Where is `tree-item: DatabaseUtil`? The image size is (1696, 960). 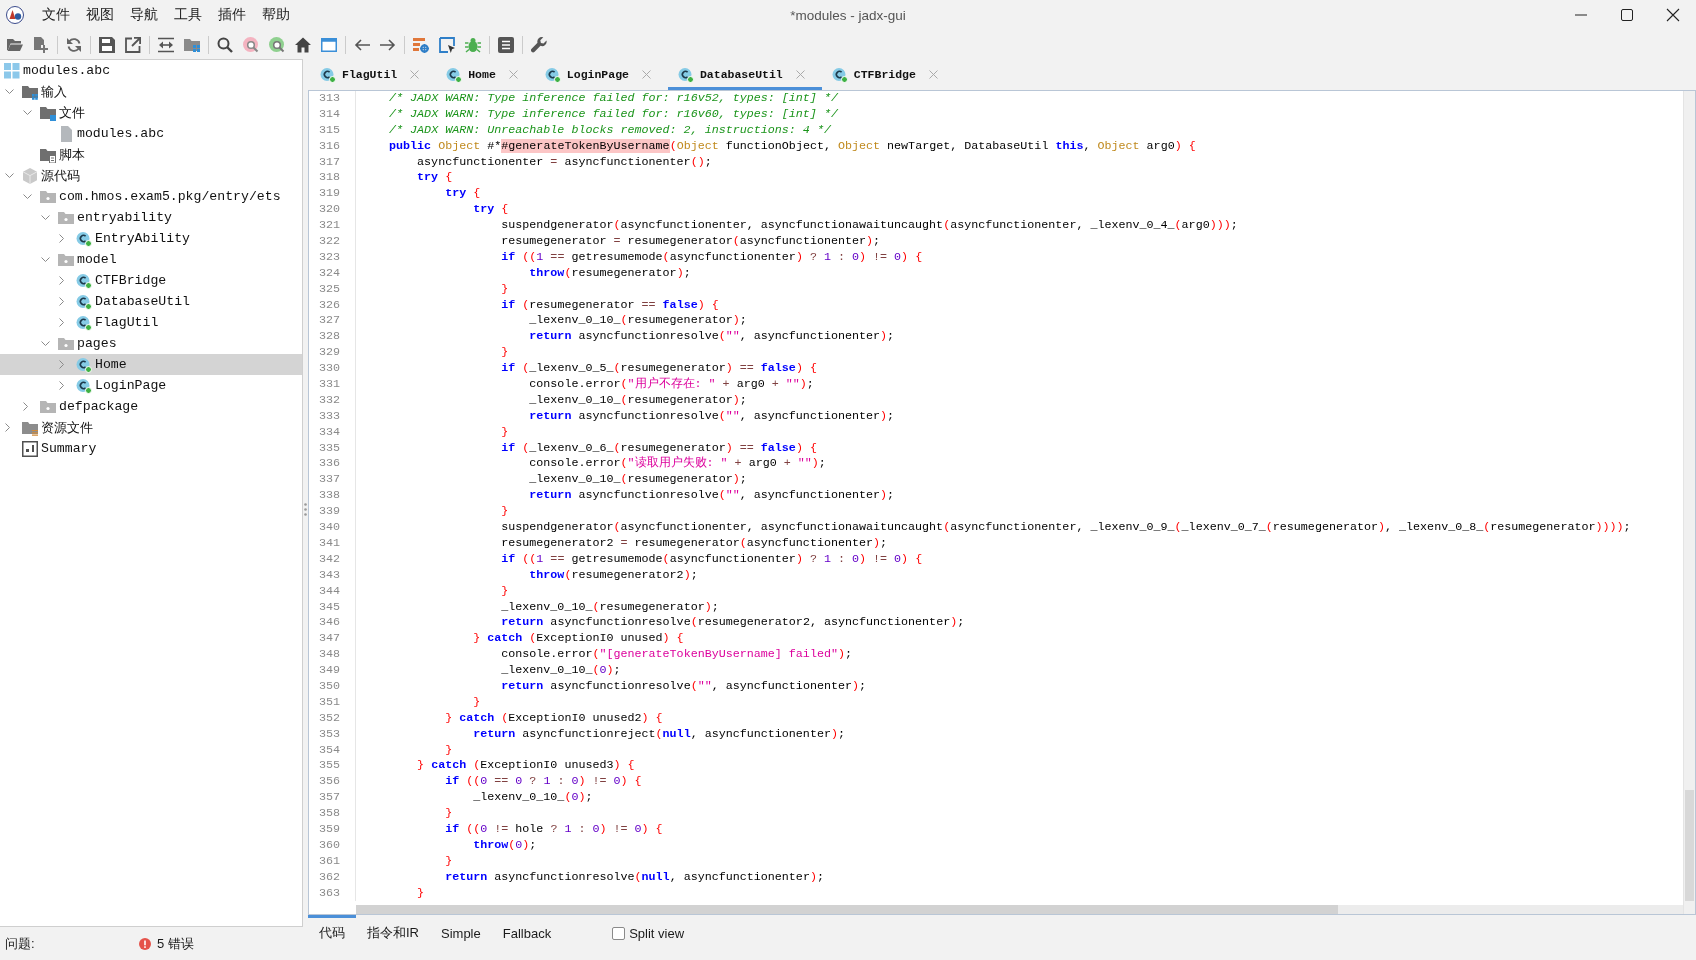 tree-item: DatabaseUtil is located at coordinates (151, 301).